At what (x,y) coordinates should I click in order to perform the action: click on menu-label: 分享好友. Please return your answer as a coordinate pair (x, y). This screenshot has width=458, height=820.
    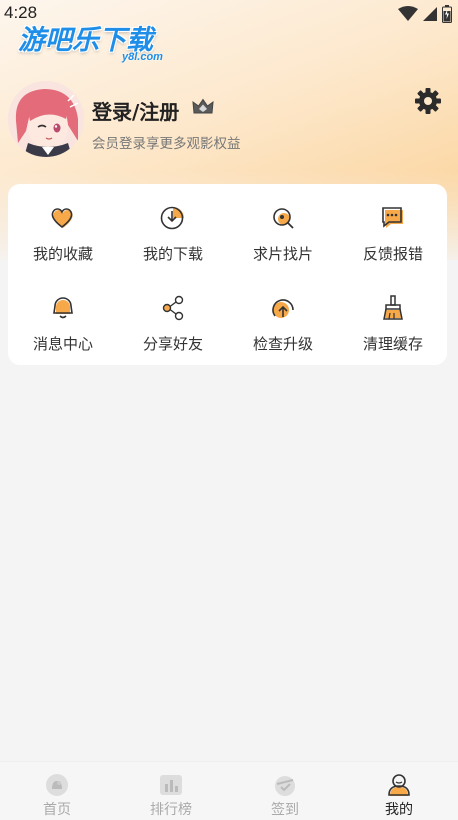
    Looking at the image, I should click on (172, 344).